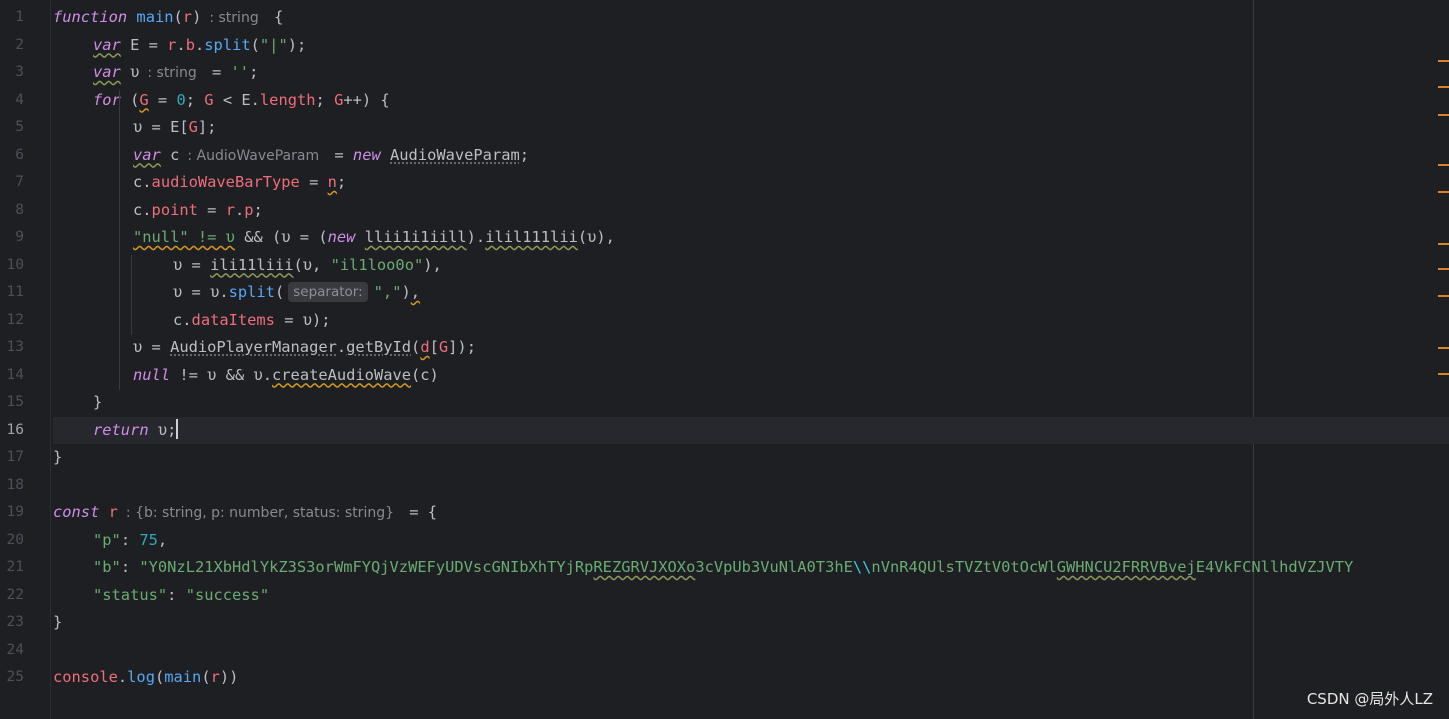  What do you see at coordinates (183, 677) in the screenshot?
I see `code-token: main` at bounding box center [183, 677].